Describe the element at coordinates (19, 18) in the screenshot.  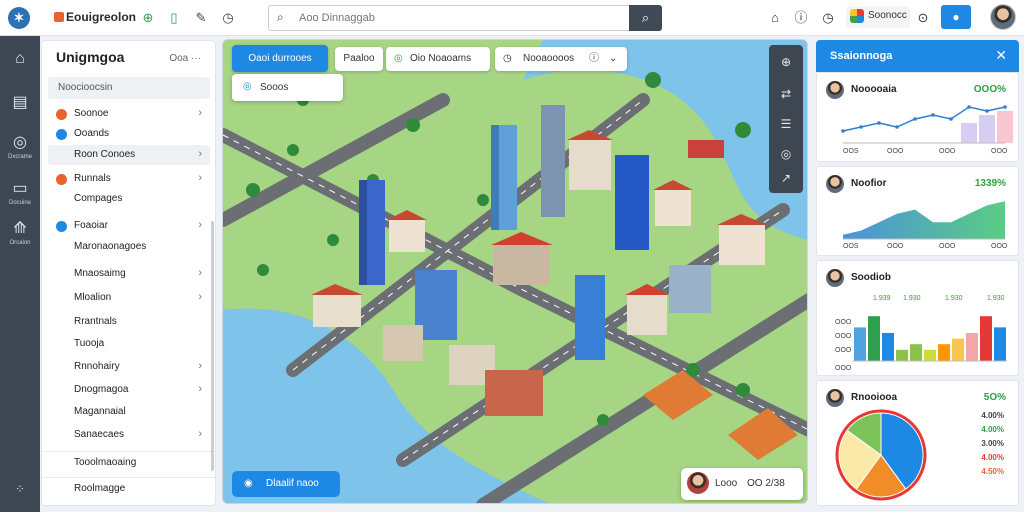
I see `app-logo-icon: ✶` at that location.